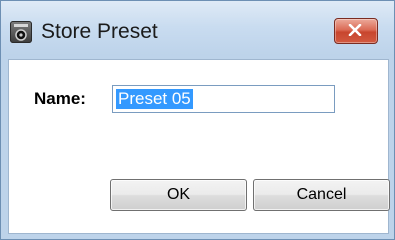 This screenshot has height=240, width=395. I want to click on cancel-button: Cancel, so click(321, 195).